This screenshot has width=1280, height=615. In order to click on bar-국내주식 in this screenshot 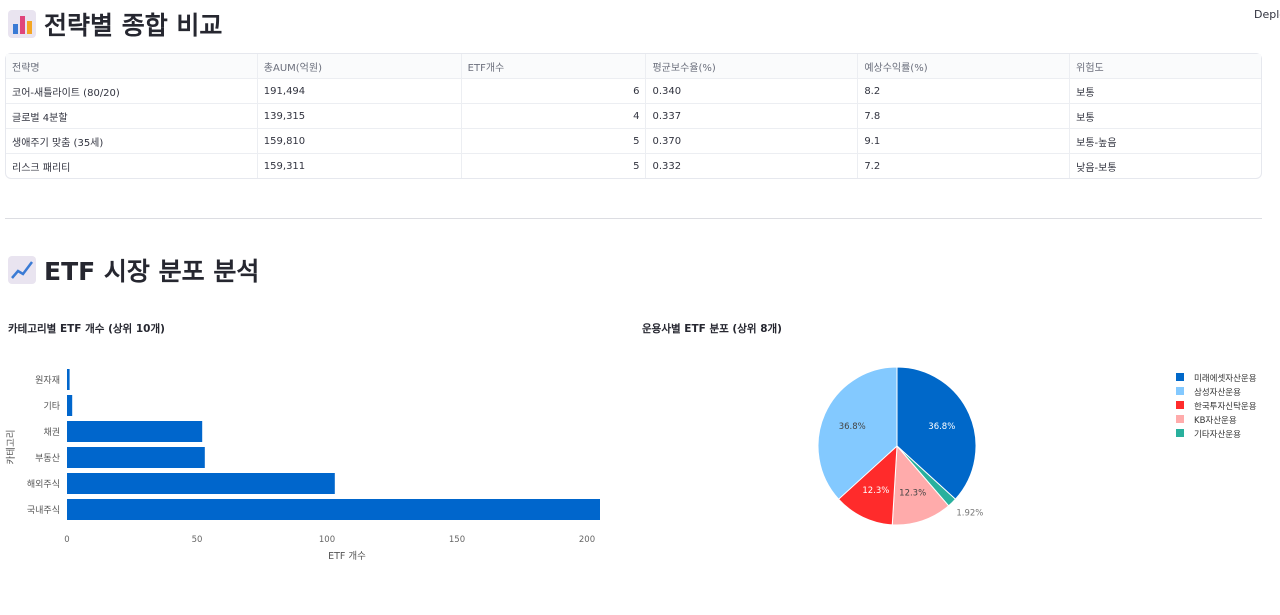, I will do `click(333, 509)`.